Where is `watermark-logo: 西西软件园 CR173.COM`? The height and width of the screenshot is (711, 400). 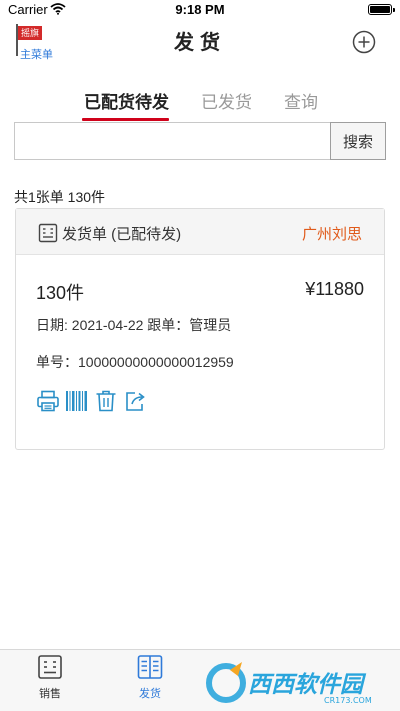 watermark-logo: 西西软件园 CR173.COM is located at coordinates (289, 683).